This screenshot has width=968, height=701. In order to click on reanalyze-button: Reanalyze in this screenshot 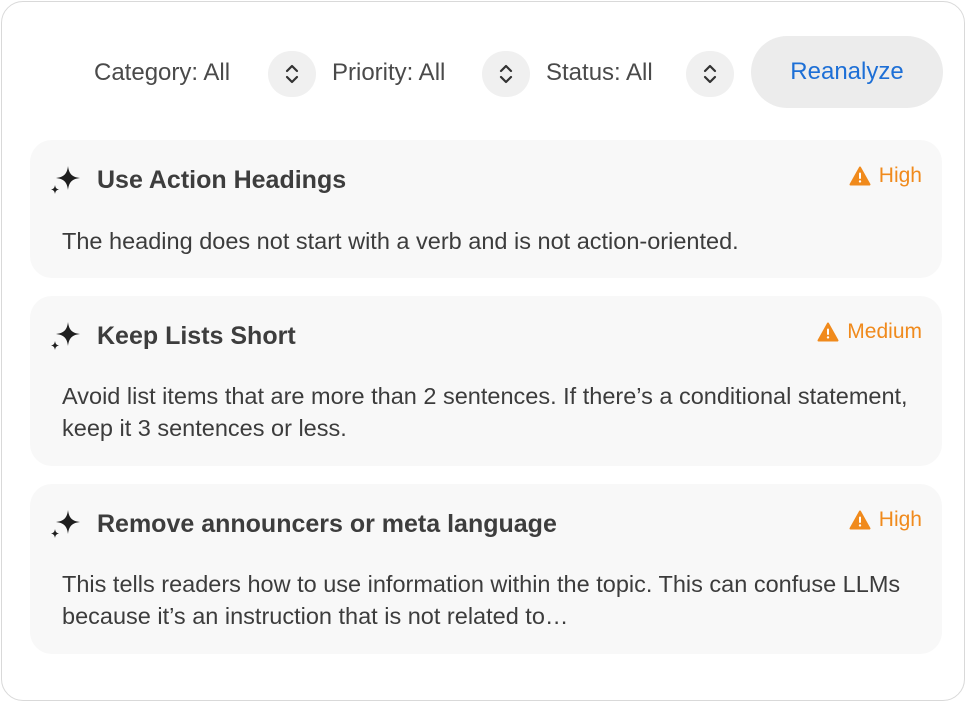, I will do `click(847, 72)`.